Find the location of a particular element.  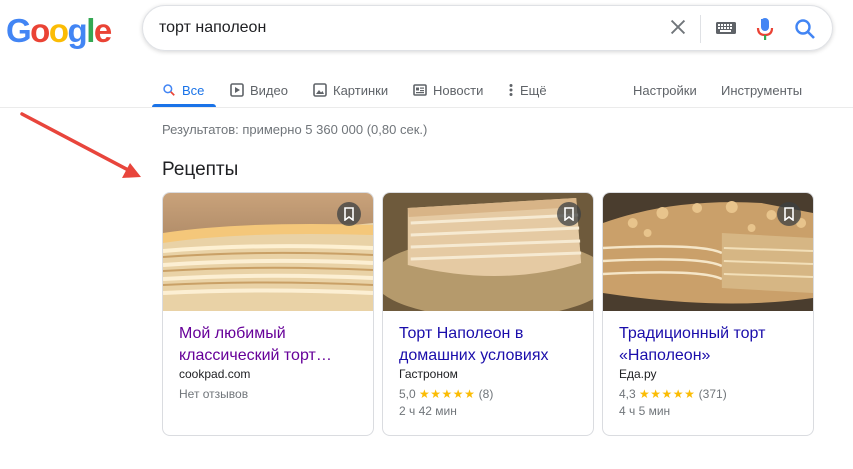

tab-label: Ещё is located at coordinates (533, 90).